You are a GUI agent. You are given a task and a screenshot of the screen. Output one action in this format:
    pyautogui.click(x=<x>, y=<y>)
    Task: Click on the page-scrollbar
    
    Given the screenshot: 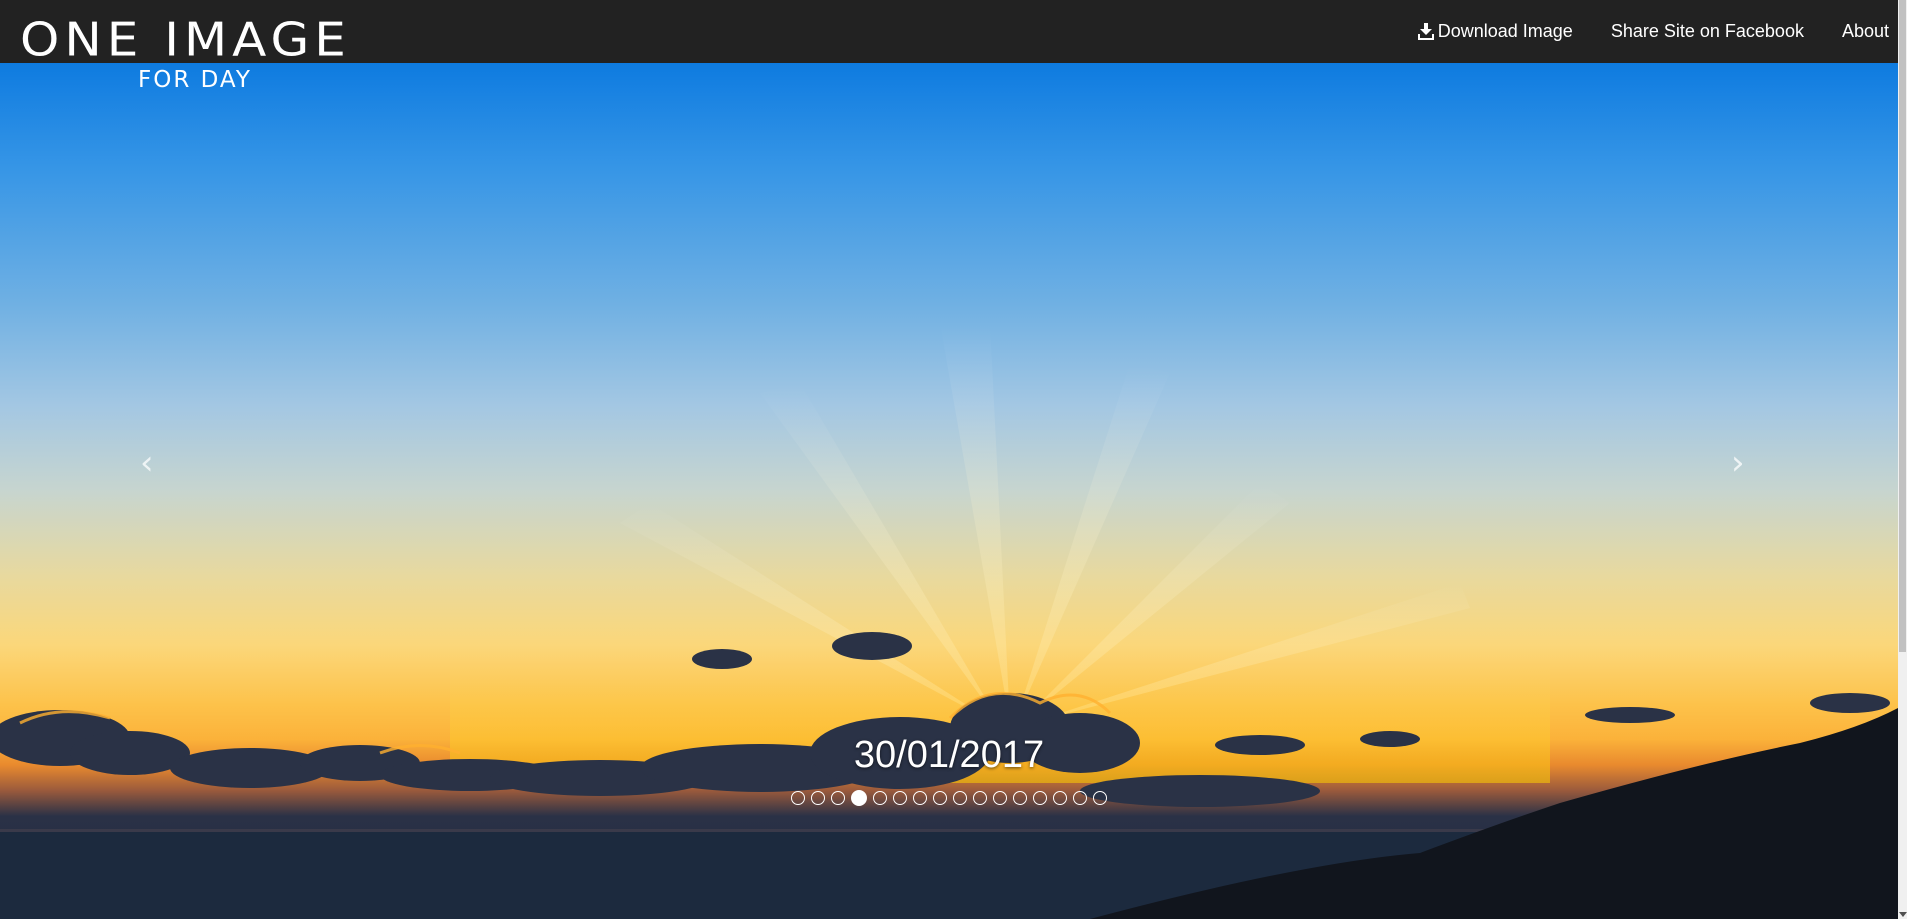 What is the action you would take?
    pyautogui.click(x=1902, y=459)
    